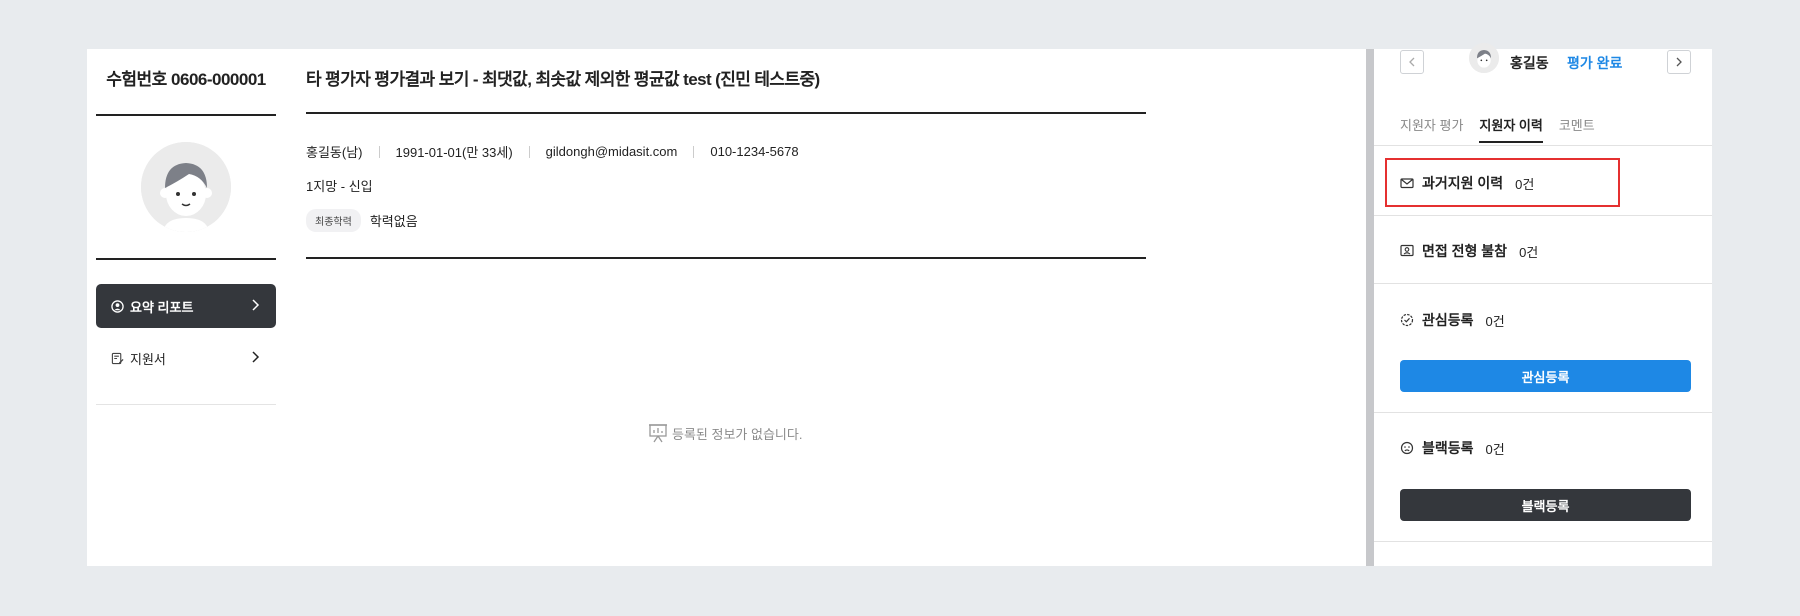 Image resolution: width=1800 pixels, height=616 pixels. Describe the element at coordinates (186, 358) in the screenshot. I see `nav-application-form: 지원서` at that location.